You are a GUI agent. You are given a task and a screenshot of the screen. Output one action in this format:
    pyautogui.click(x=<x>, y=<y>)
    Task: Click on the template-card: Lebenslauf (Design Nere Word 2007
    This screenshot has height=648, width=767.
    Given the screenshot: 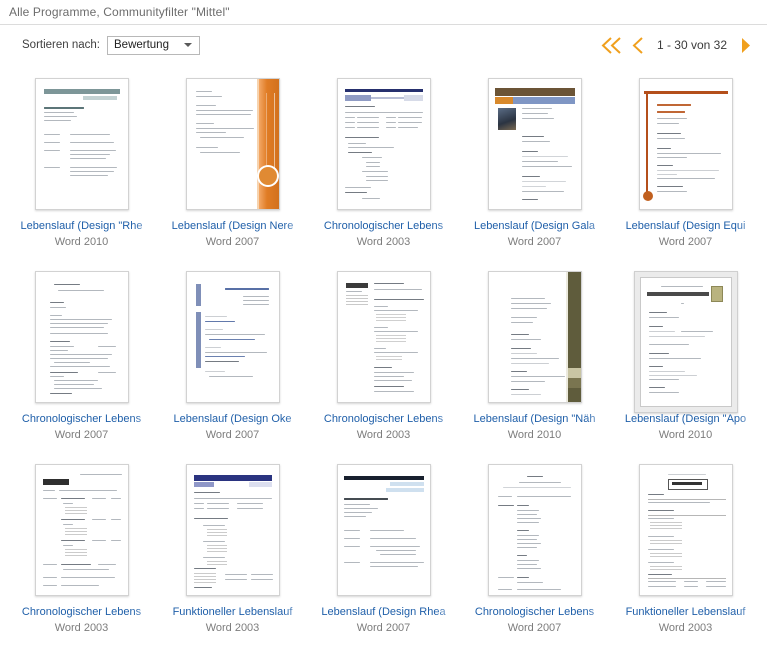 What is the action you would take?
    pyautogui.click(x=232, y=165)
    